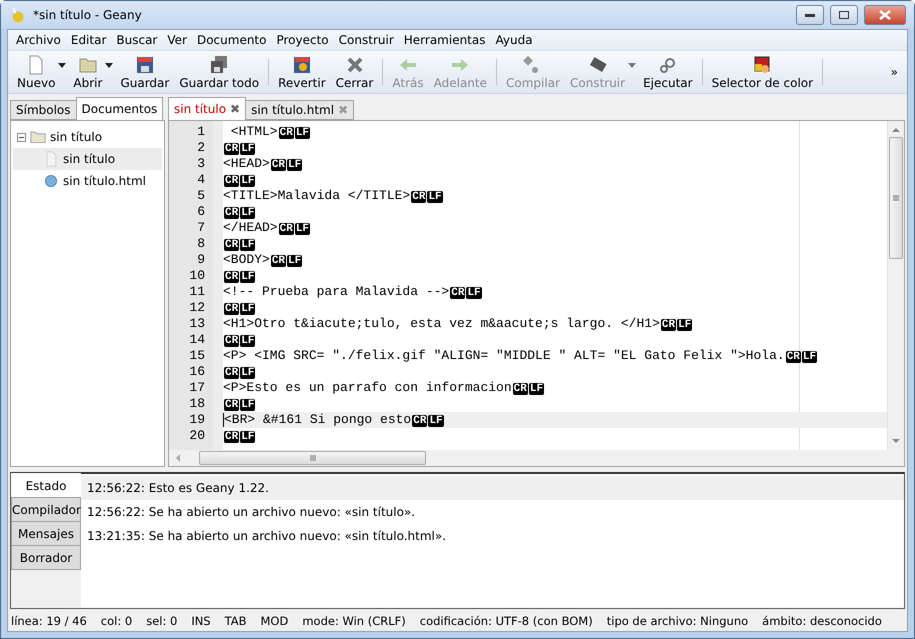  What do you see at coordinates (89, 40) in the screenshot?
I see `menu-item: Editar` at bounding box center [89, 40].